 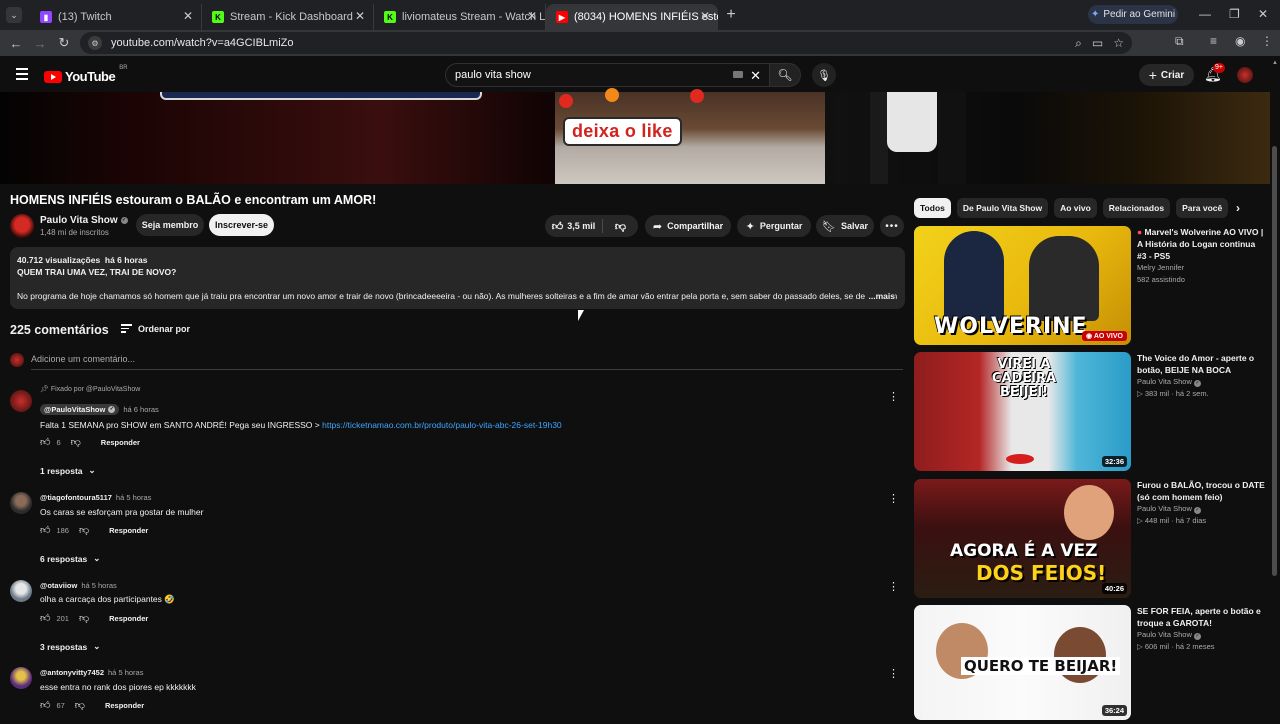 I want to click on recommendation-channel: Melry Jennifer, so click(x=1160, y=267).